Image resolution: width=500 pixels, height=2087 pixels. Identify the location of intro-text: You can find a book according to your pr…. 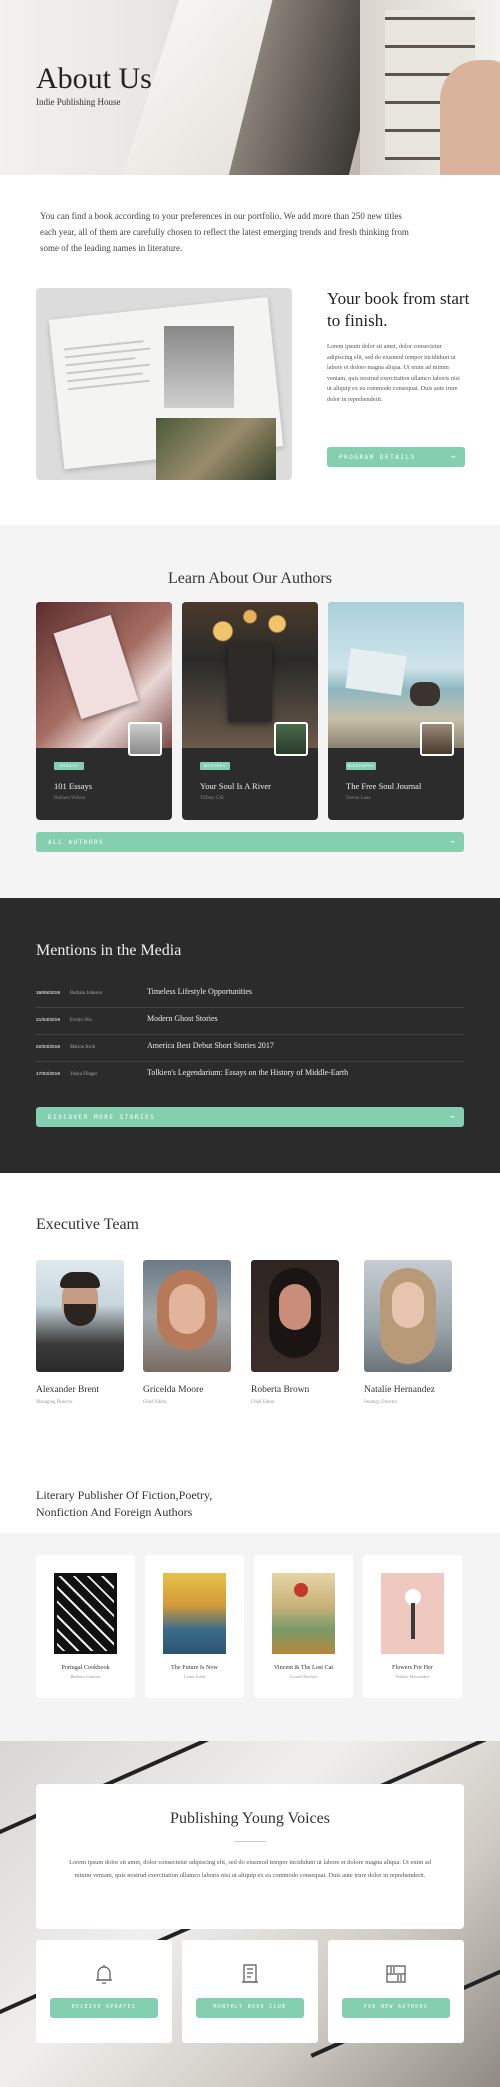
(224, 232).